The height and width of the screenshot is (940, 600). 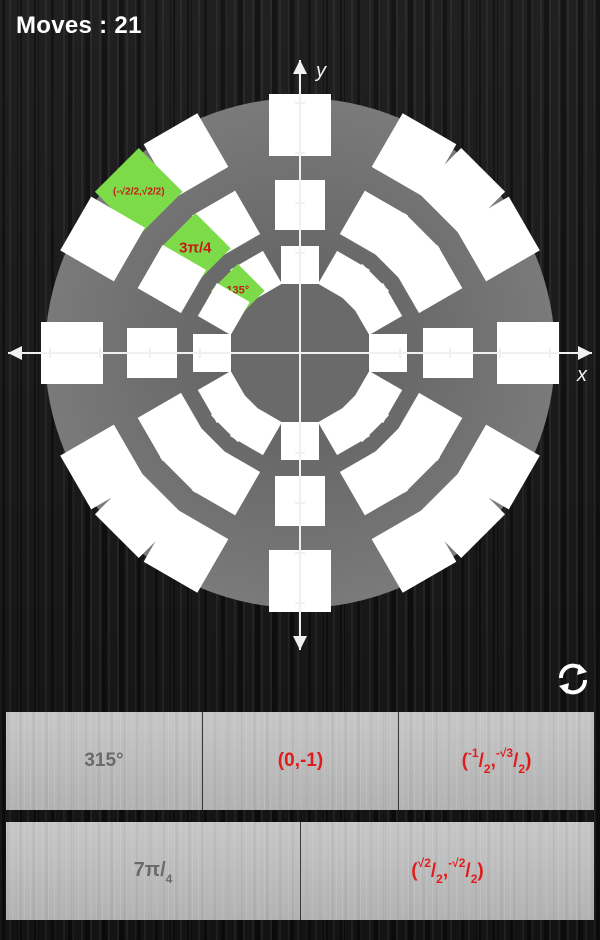 I want to click on x-axis-left-arrow, so click(x=15, y=353).